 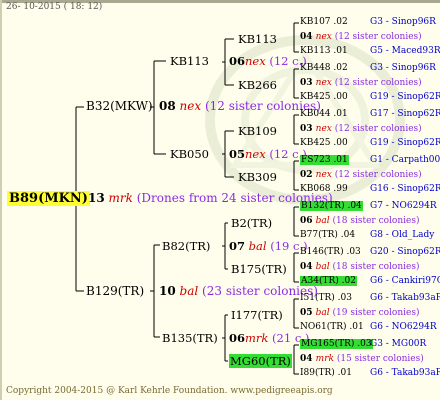 I want to click on gen5-mating: 06 bal (18 sister colonies), so click(x=359, y=221).